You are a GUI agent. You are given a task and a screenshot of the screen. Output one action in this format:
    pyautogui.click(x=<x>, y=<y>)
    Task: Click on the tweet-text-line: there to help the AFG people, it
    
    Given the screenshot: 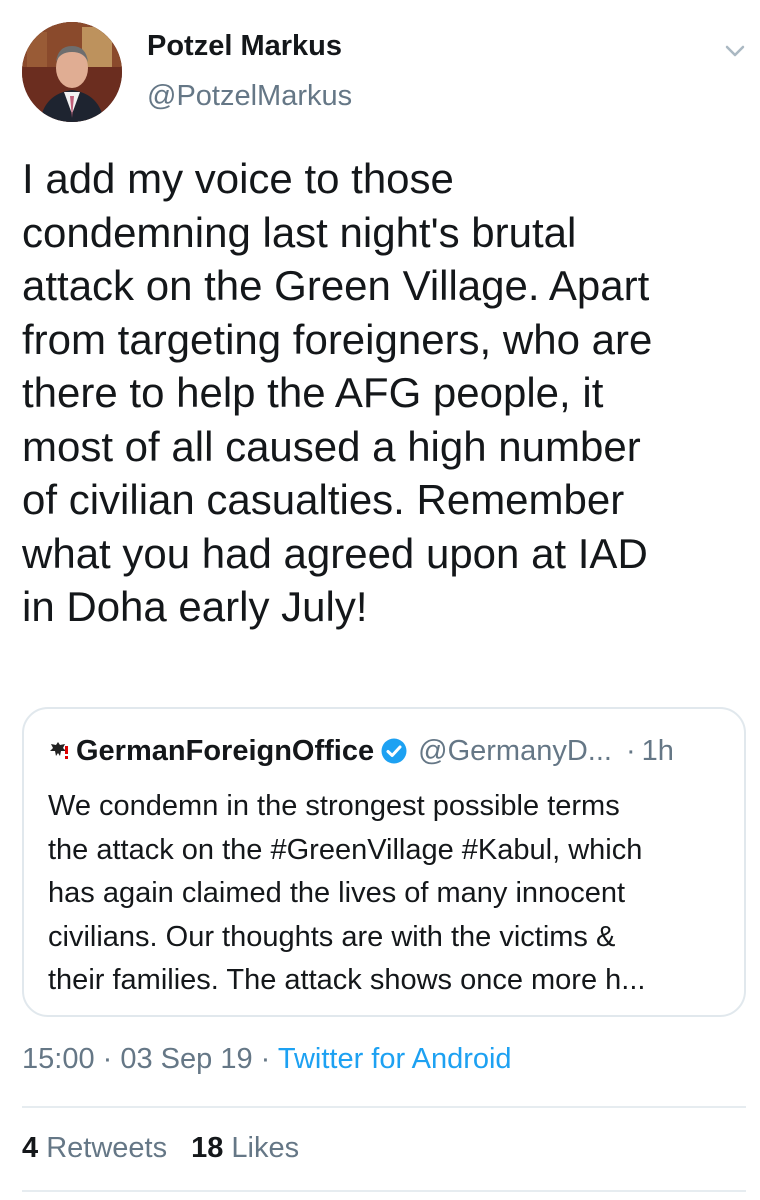 What is the action you would take?
    pyautogui.click(x=313, y=392)
    